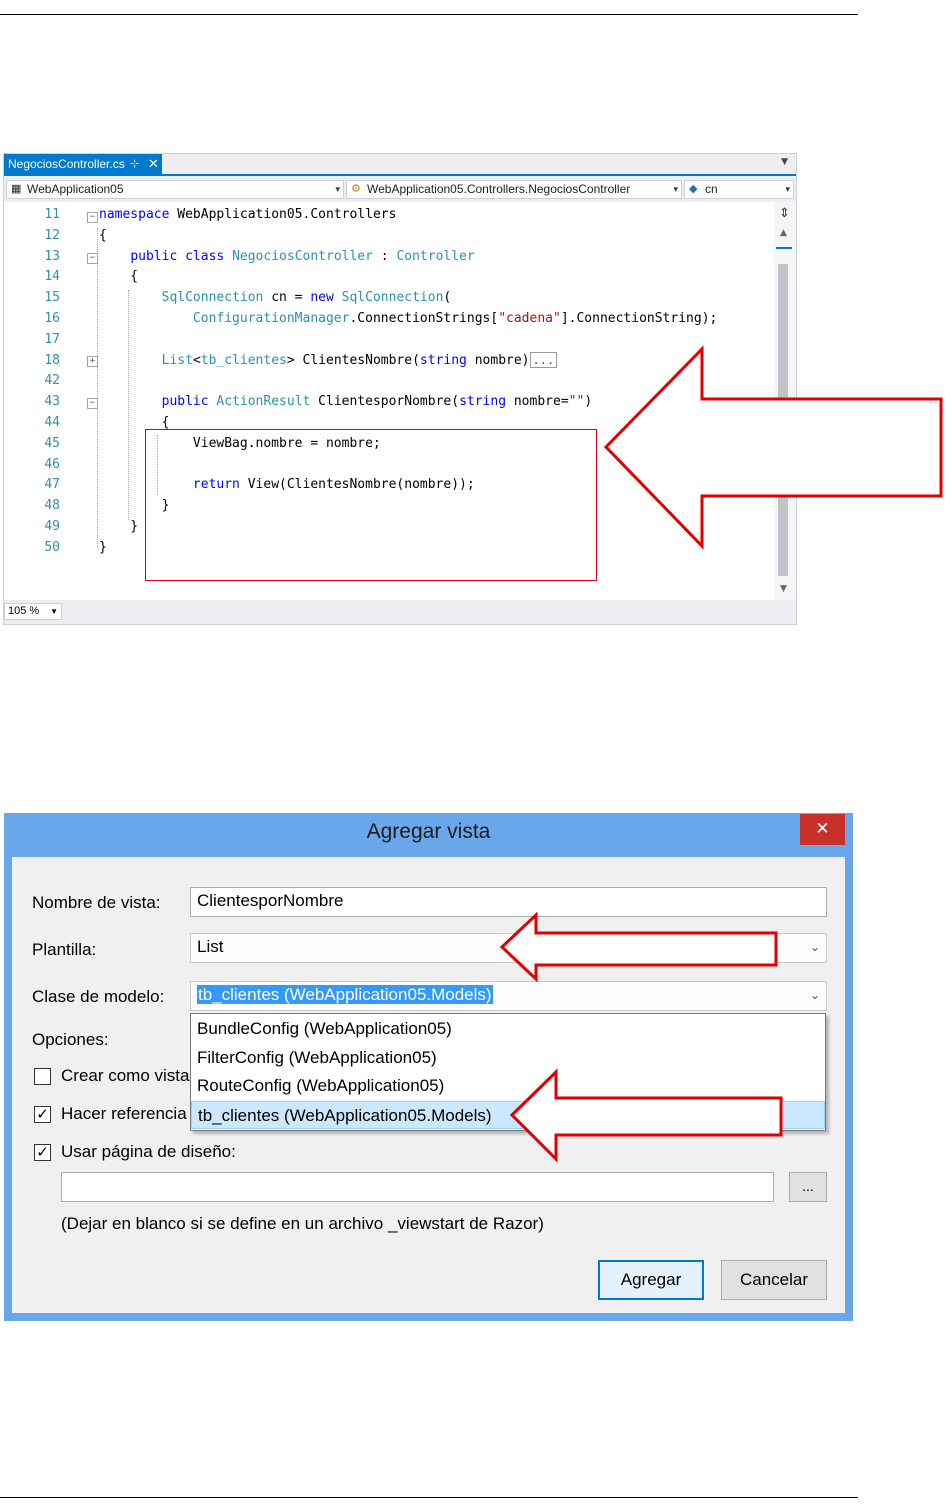 The width and height of the screenshot is (946, 1512). Describe the element at coordinates (210, 946) in the screenshot. I see `template-value: List` at that location.